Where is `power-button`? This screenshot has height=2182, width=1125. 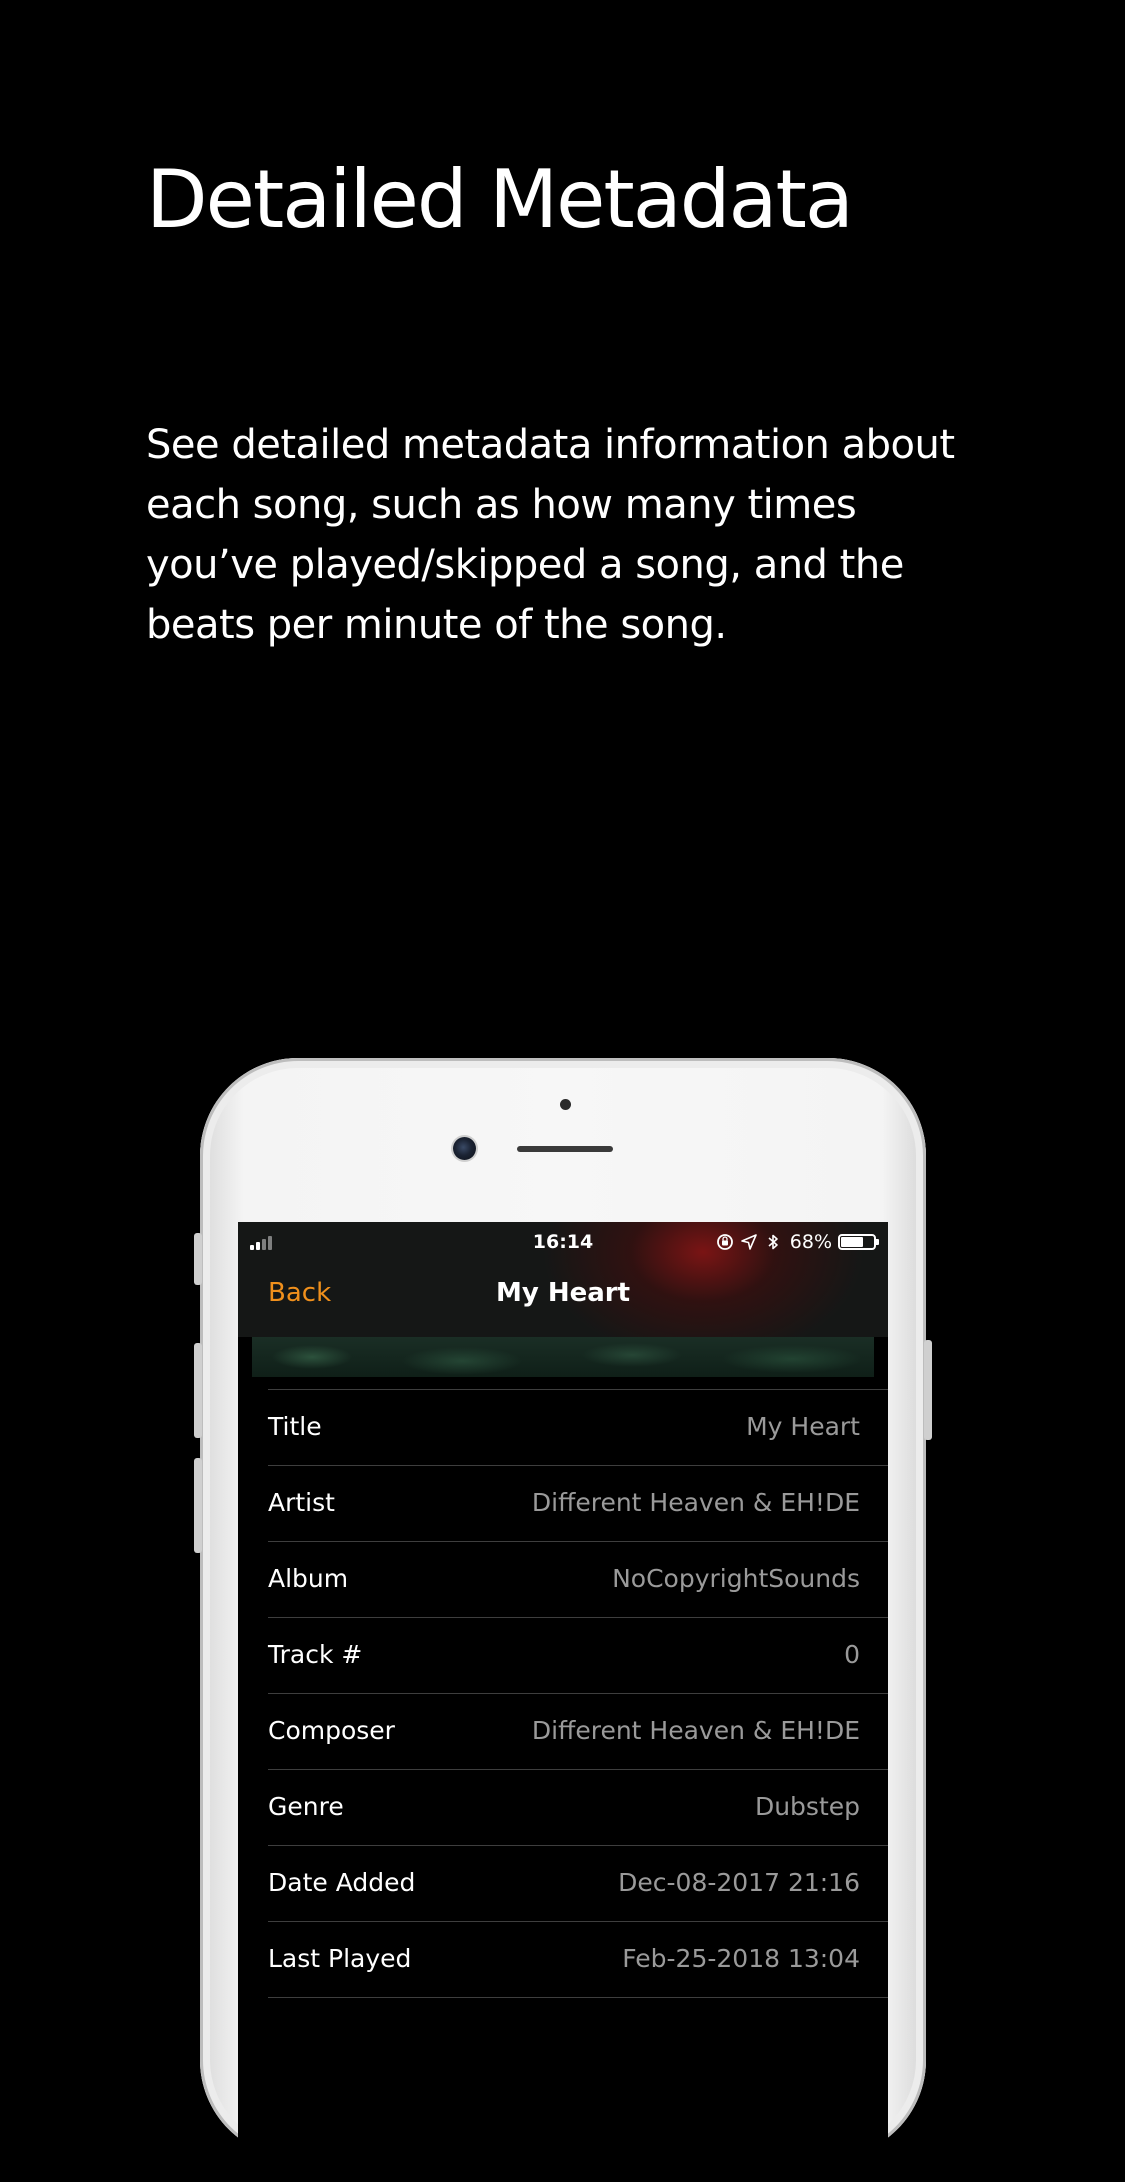
power-button is located at coordinates (928, 1390).